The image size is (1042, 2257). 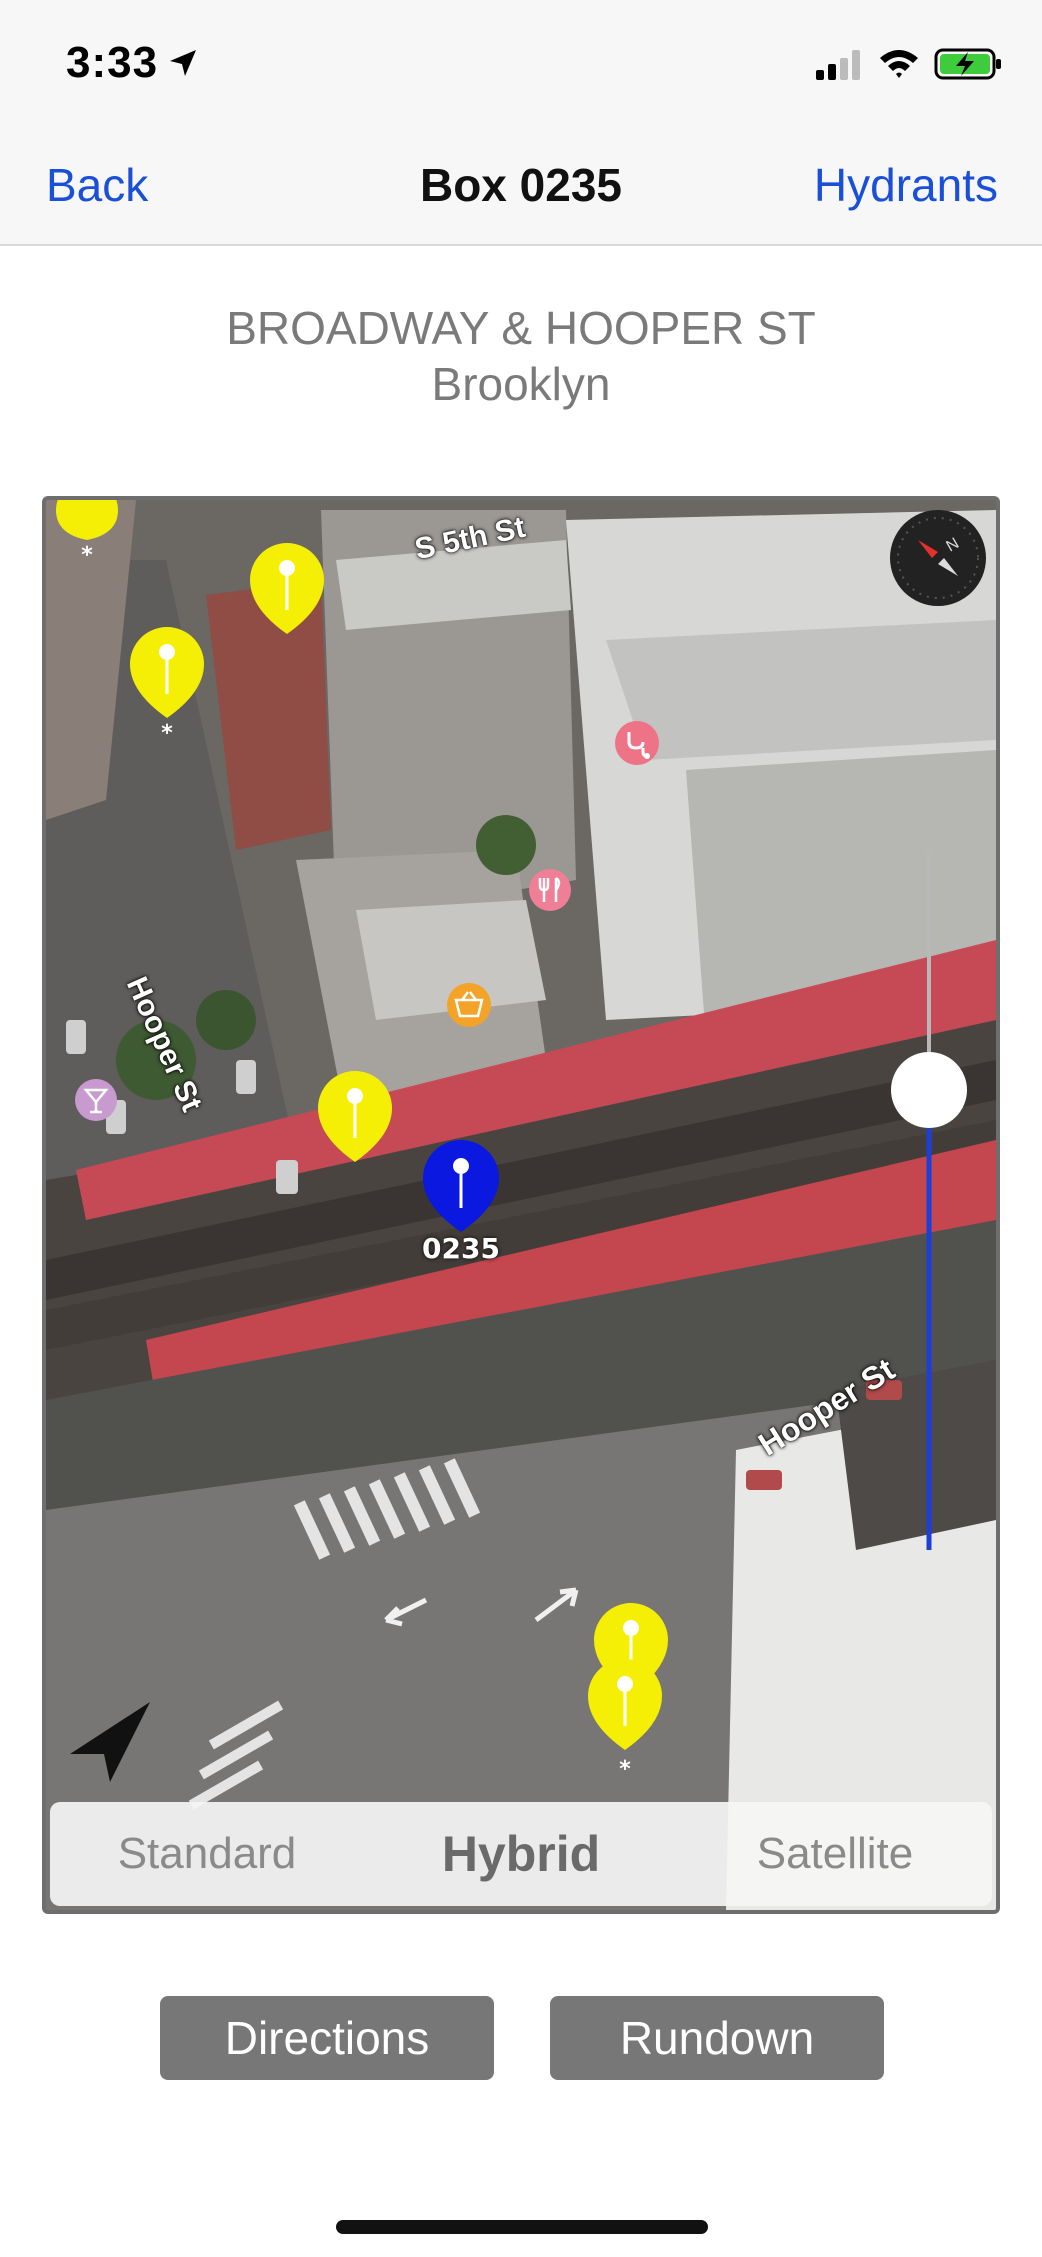 What do you see at coordinates (112, 62) in the screenshot?
I see `status-time: 3:33` at bounding box center [112, 62].